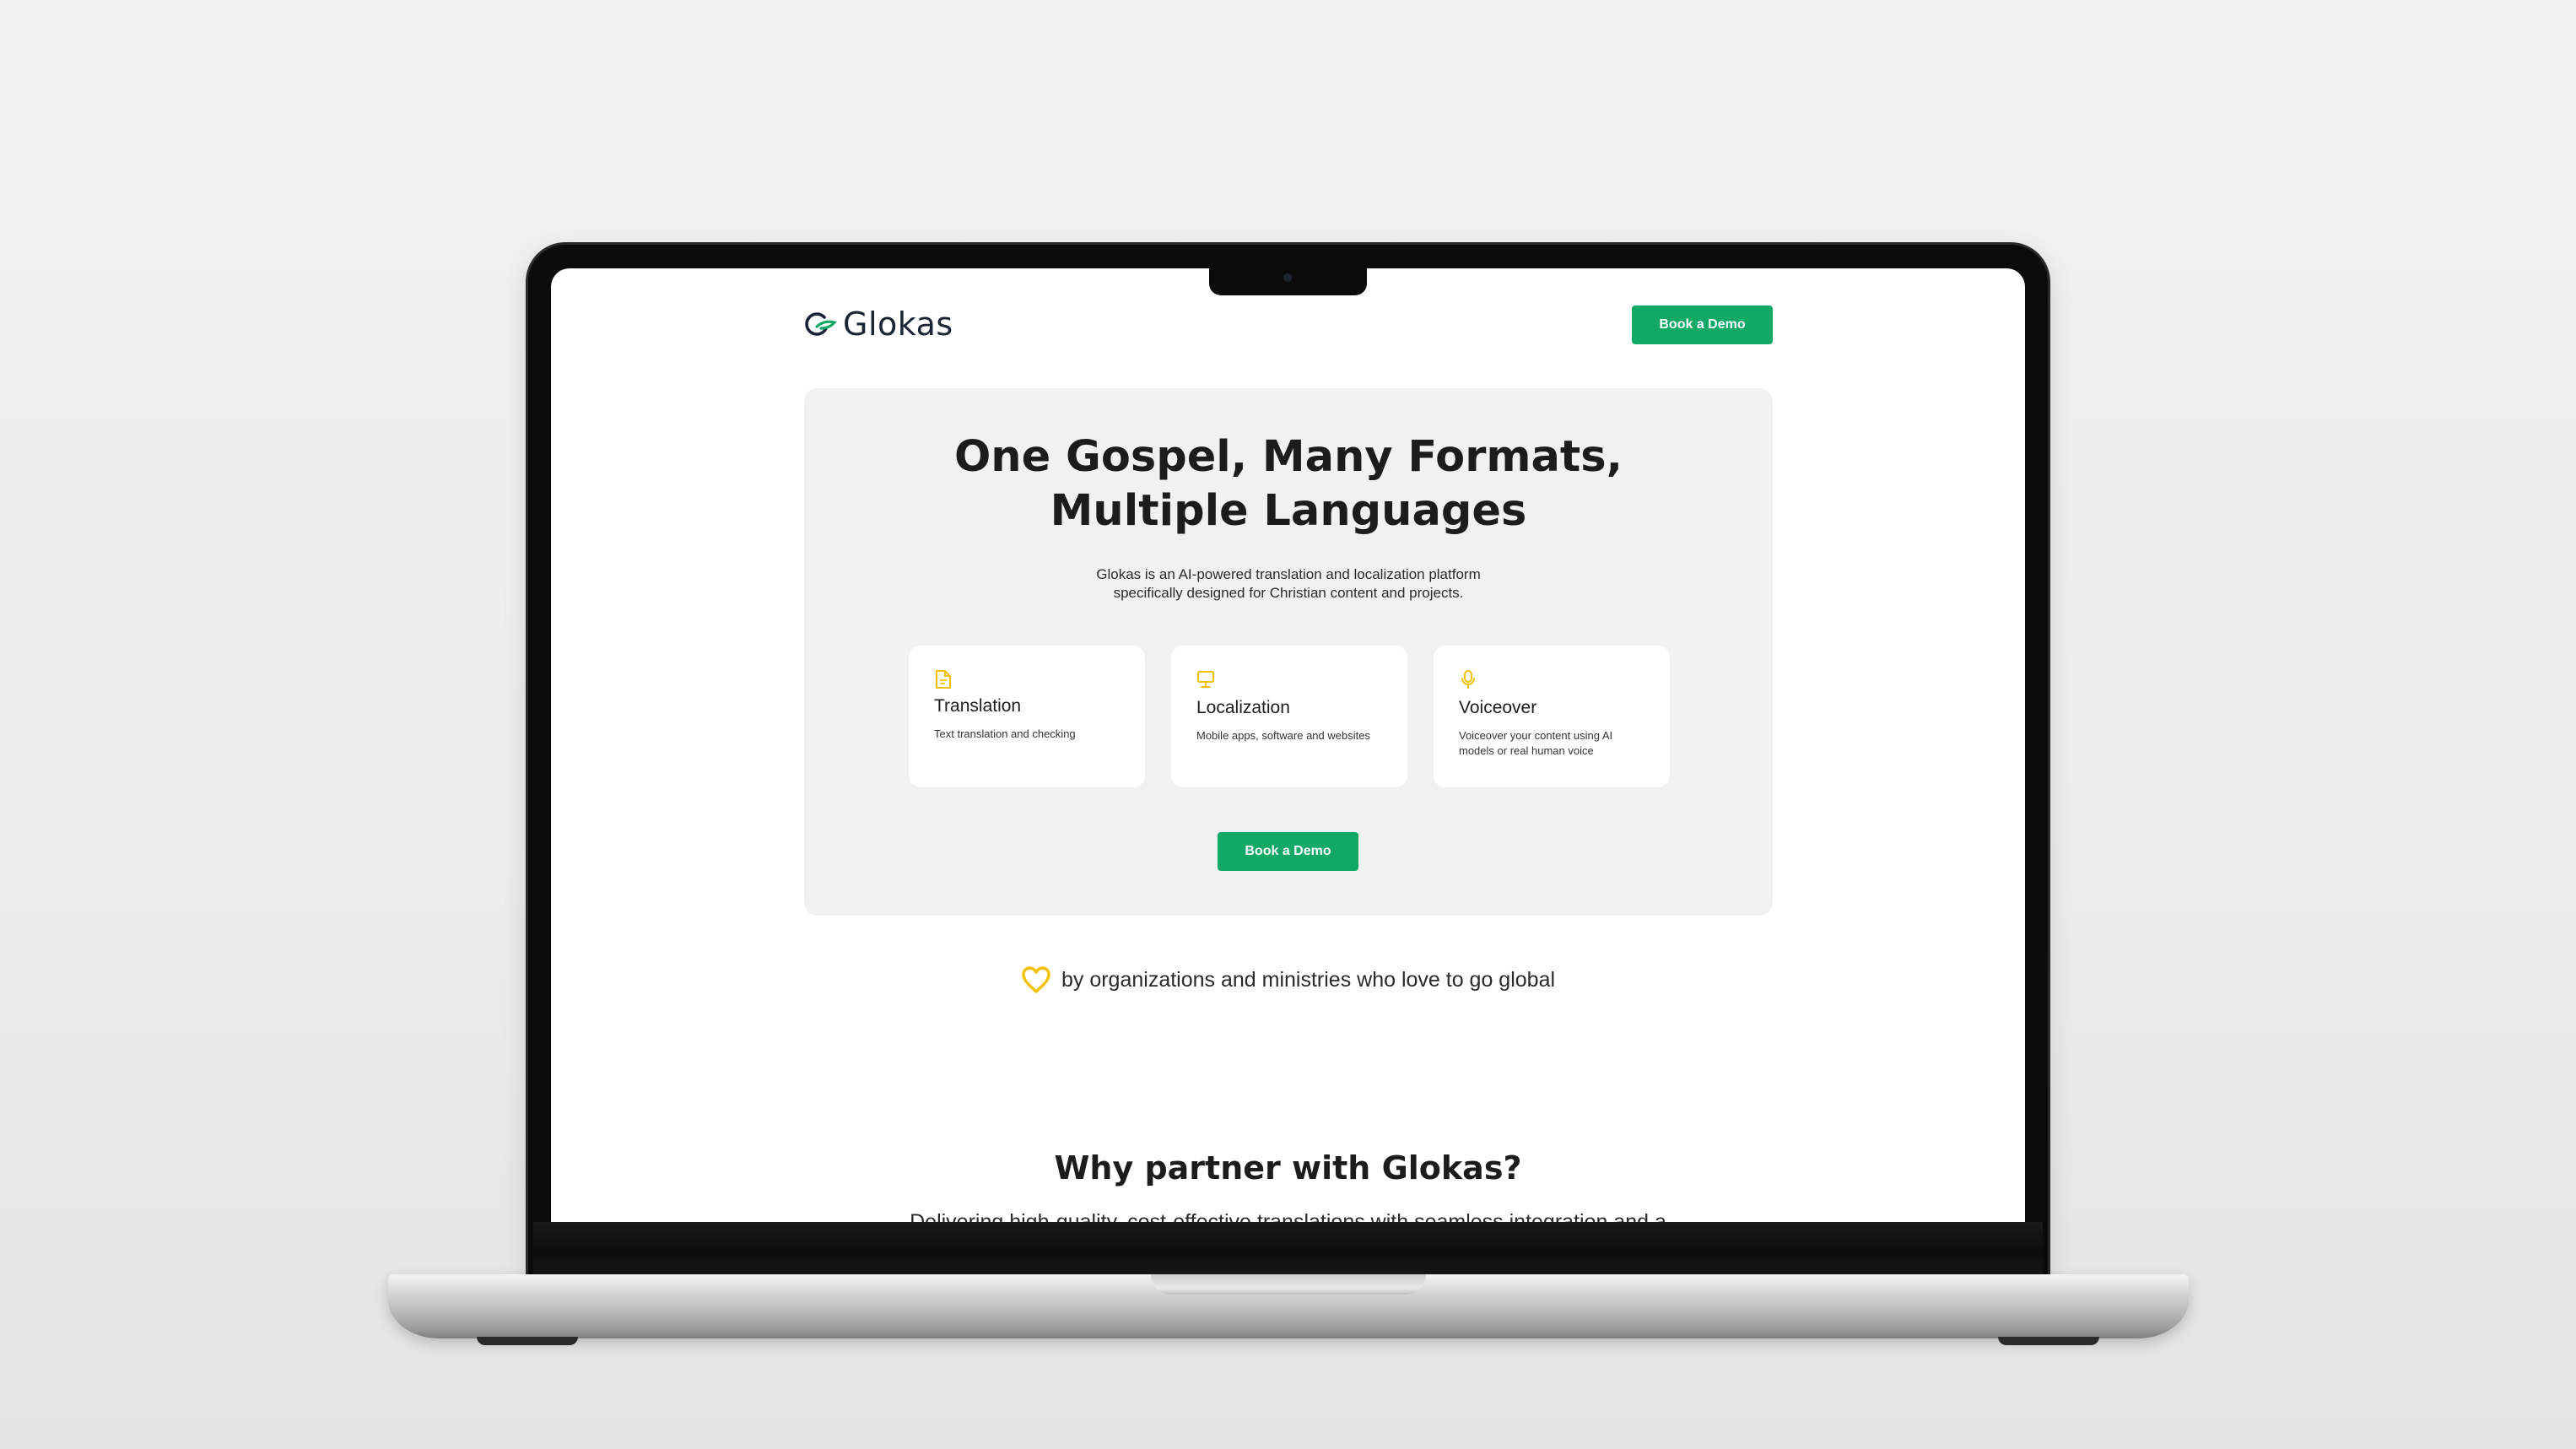  Describe the element at coordinates (1288, 851) in the screenshot. I see `hero-book-demo-button: Book a Demo` at that location.